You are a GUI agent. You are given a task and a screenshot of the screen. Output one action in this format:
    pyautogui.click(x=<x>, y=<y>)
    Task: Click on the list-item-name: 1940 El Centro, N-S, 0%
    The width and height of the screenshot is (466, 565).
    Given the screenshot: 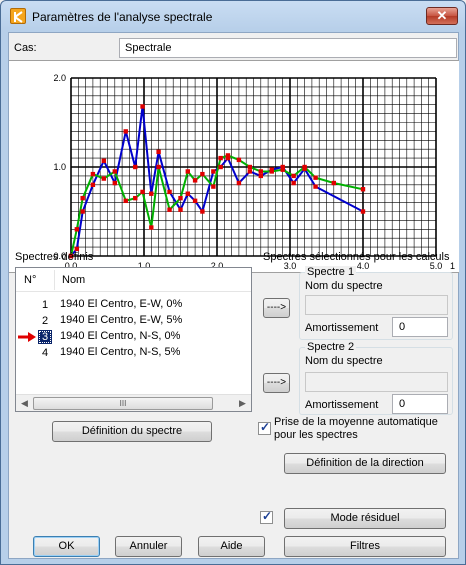 What is the action you would take?
    pyautogui.click(x=120, y=336)
    